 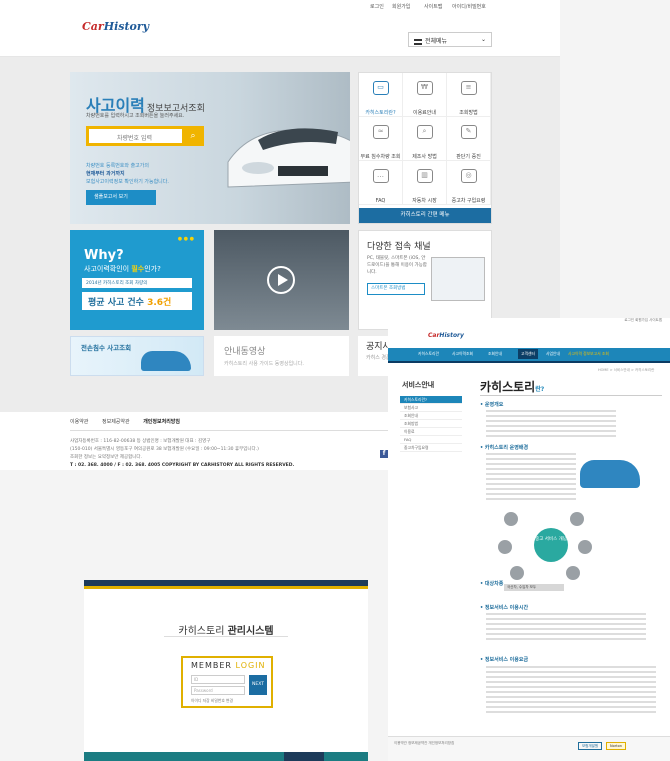 What do you see at coordinates (122, 269) in the screenshot?
I see `why-subtitle: 사고이력확인이 필수인가?` at bounding box center [122, 269].